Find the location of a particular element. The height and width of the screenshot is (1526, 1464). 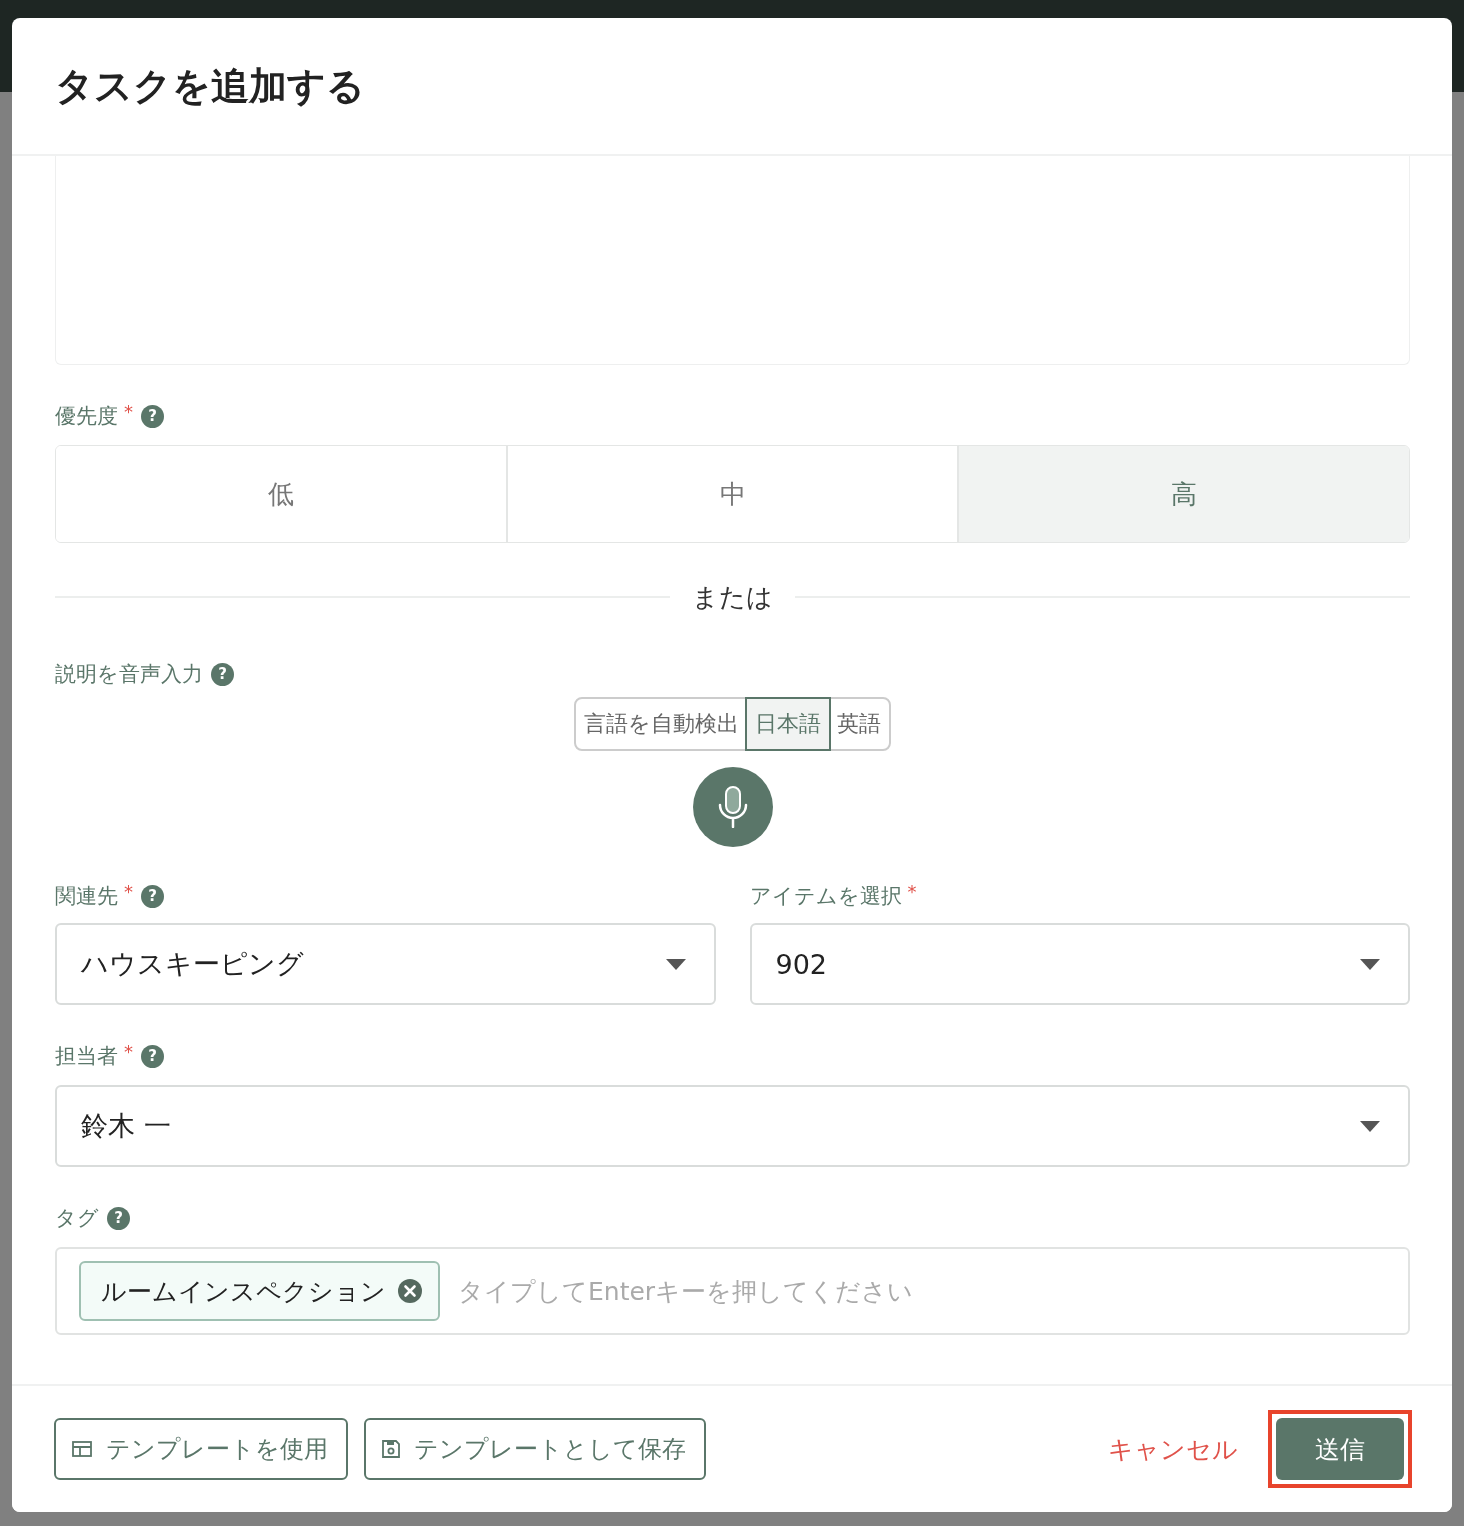

select-field: ハウスキーピング is located at coordinates (385, 964).